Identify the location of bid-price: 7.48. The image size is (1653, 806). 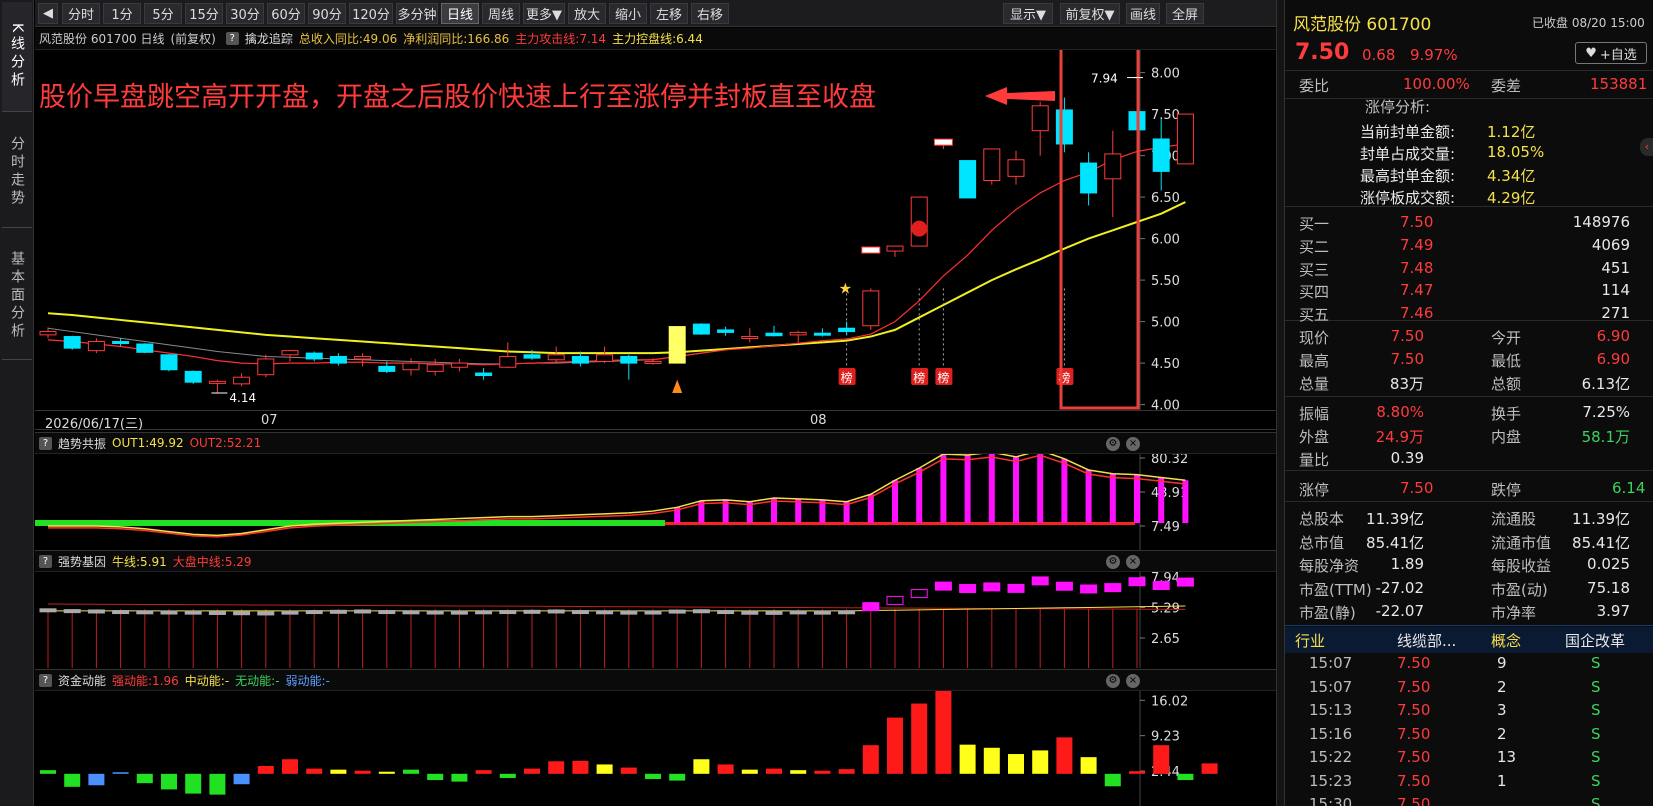
(1417, 267).